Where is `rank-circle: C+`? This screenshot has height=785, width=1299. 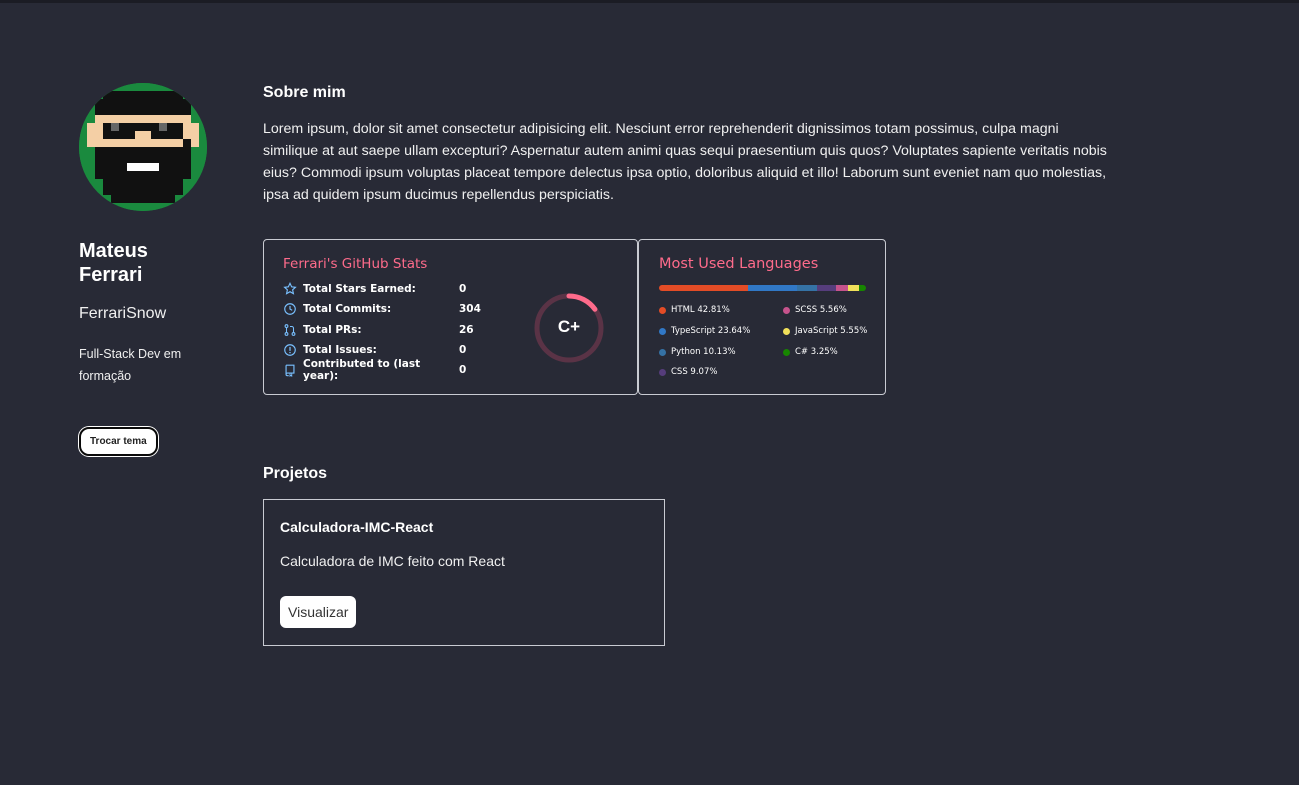 rank-circle: C+ is located at coordinates (569, 328).